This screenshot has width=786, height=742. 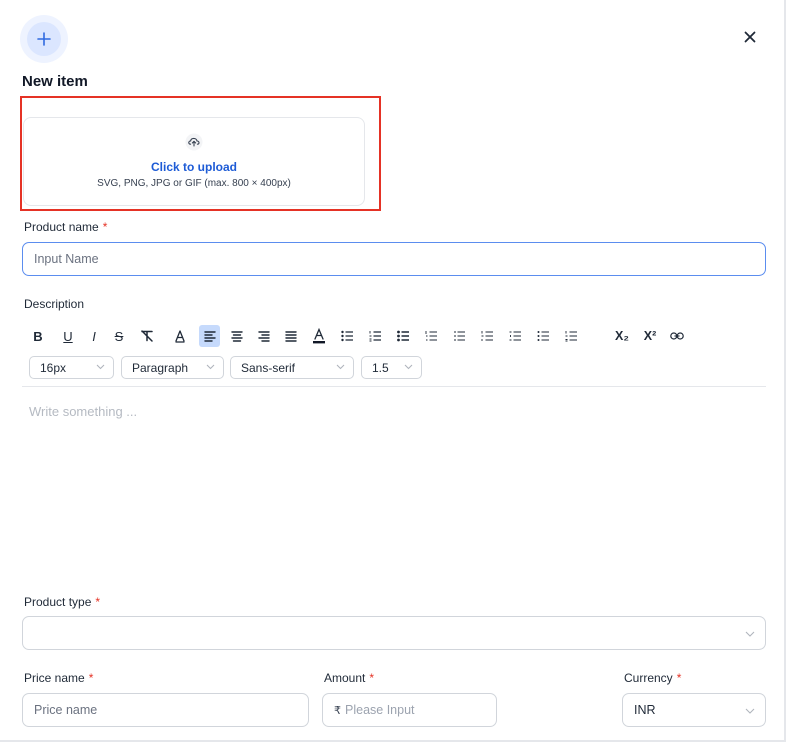 I want to click on cloud-upload-icon, so click(x=194, y=142).